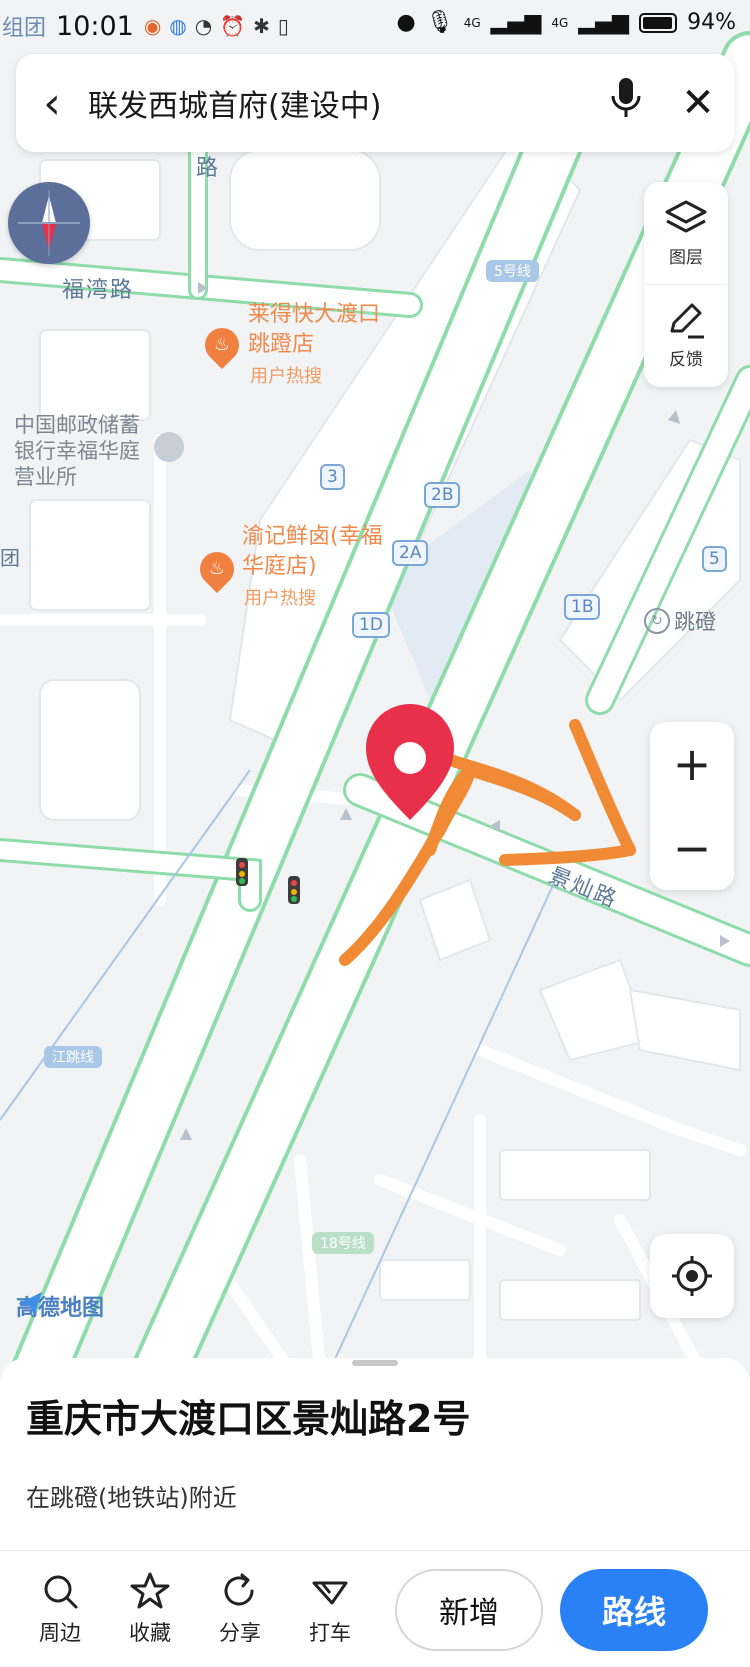  I want to click on battery-percent: 94%, so click(711, 22).